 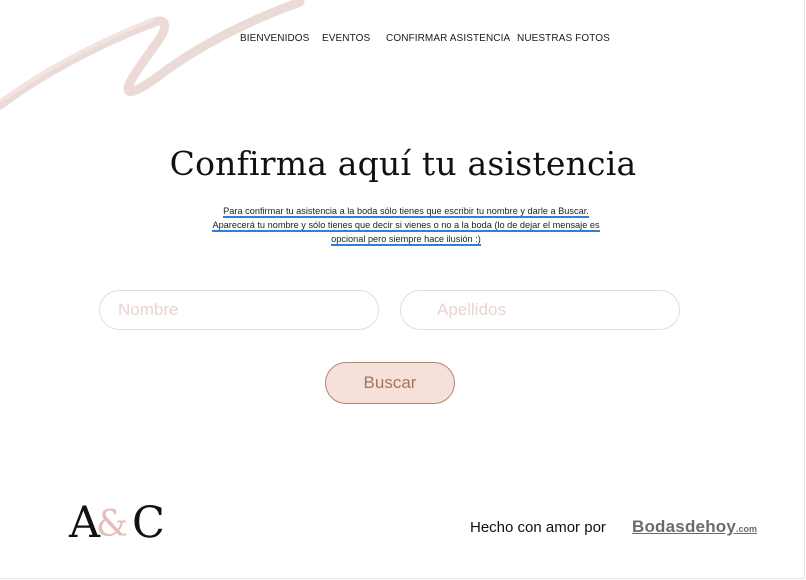 What do you see at coordinates (563, 38) in the screenshot?
I see `nav-item-nuestras-fotos: NUESTRAS FOTOS` at bounding box center [563, 38].